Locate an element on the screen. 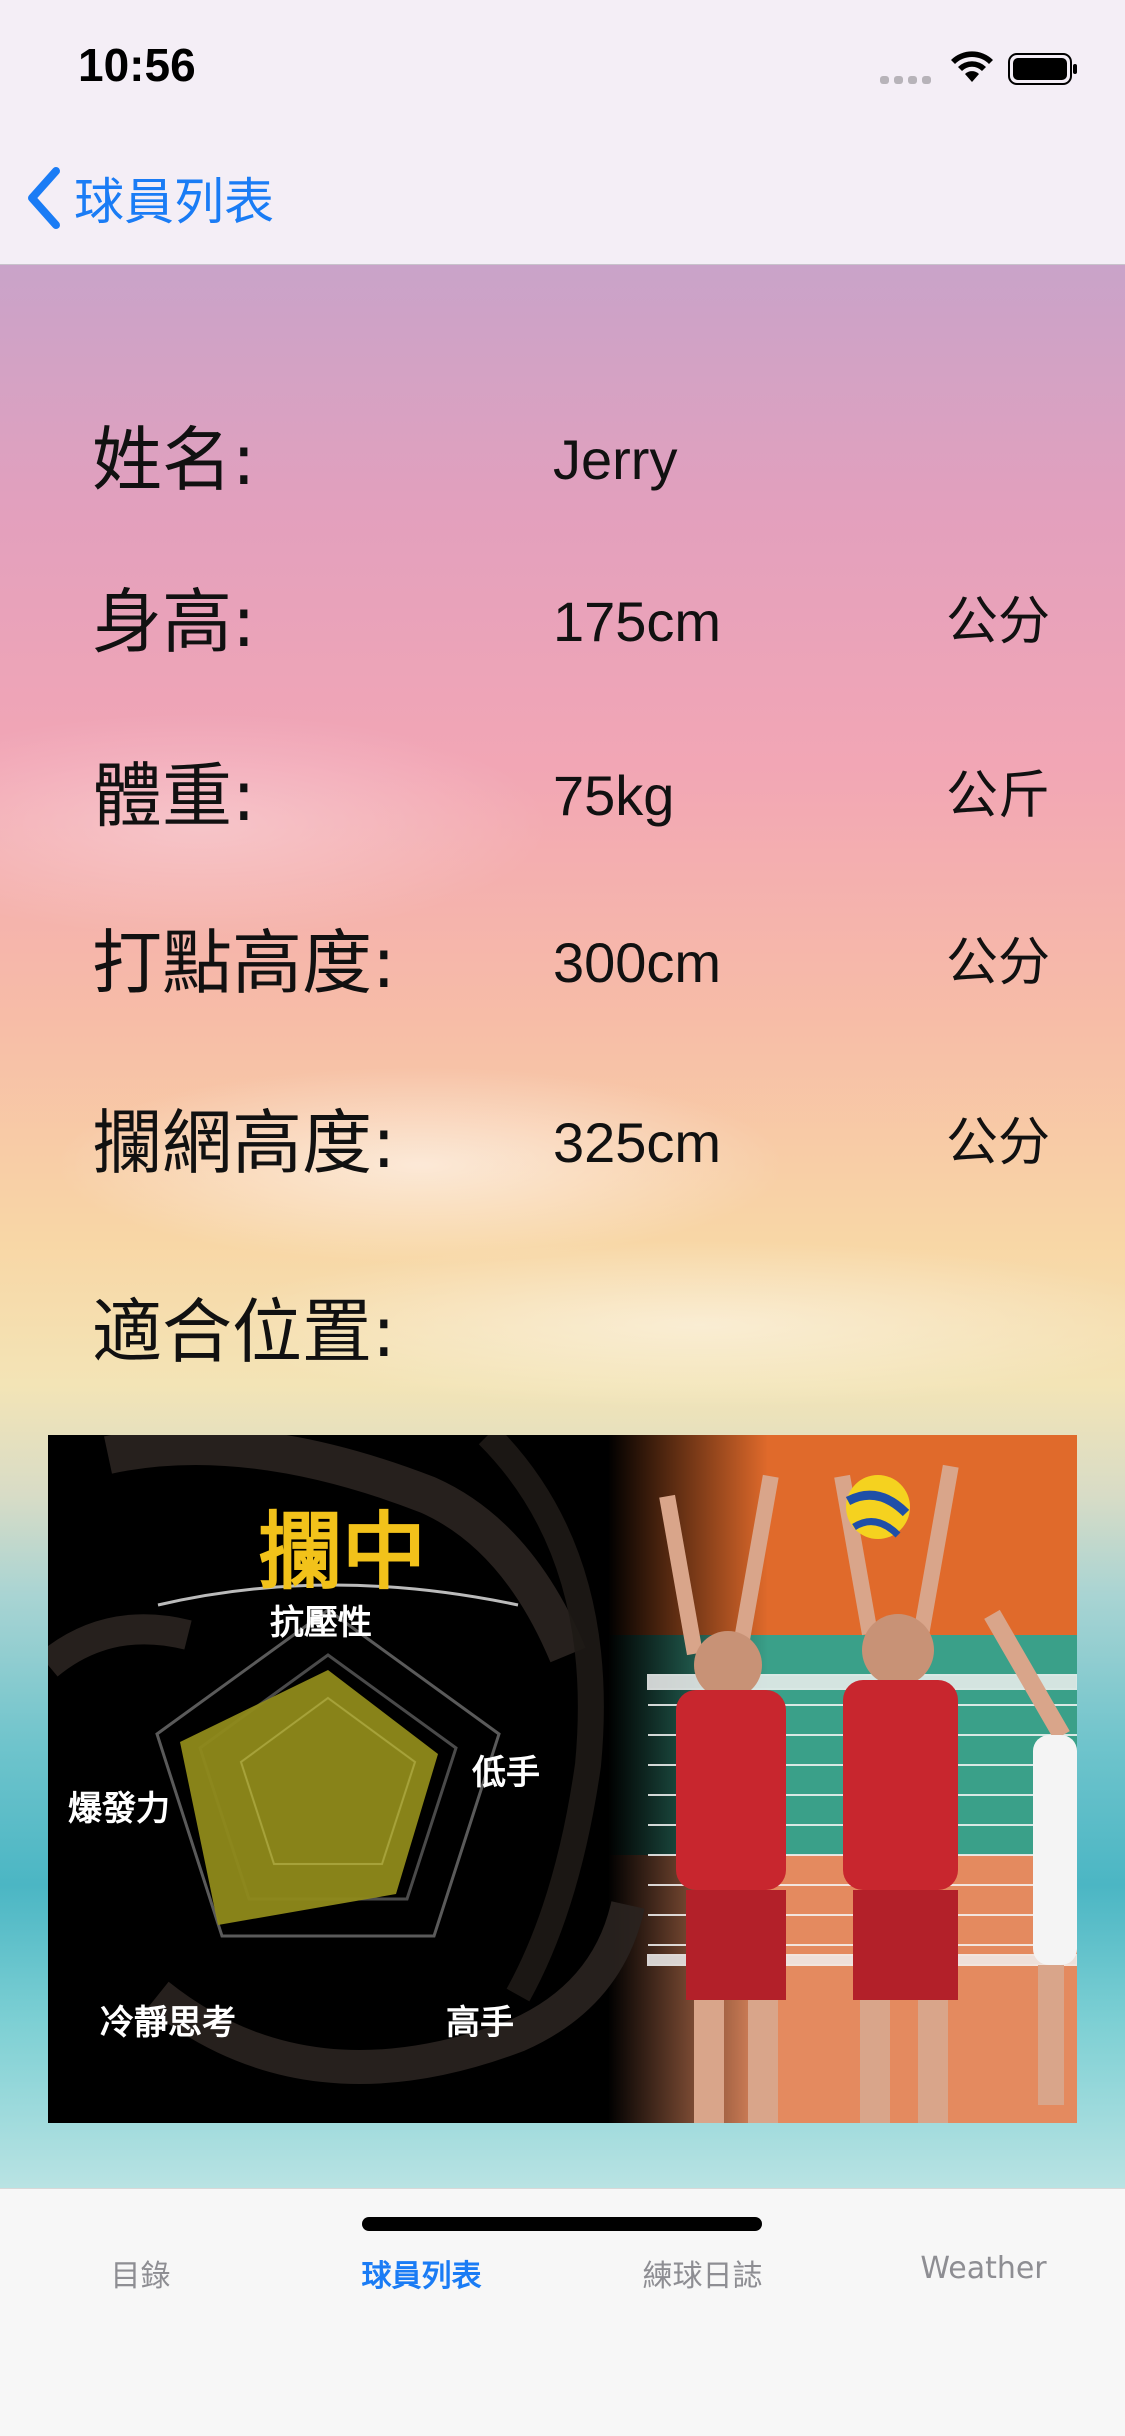 This screenshot has width=1125, height=2436. position-label: 適合位置: is located at coordinates (244, 1332).